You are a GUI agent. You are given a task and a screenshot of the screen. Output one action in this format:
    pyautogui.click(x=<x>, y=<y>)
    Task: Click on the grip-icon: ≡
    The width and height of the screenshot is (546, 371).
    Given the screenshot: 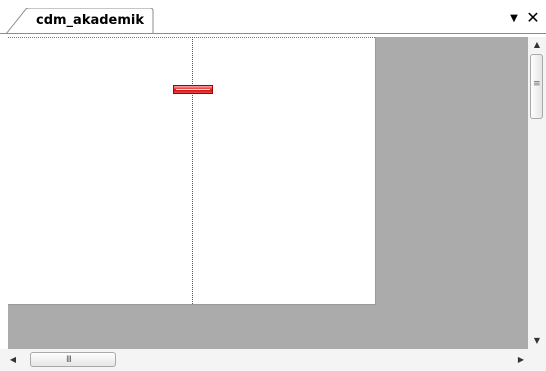 What is the action you would take?
    pyautogui.click(x=537, y=84)
    